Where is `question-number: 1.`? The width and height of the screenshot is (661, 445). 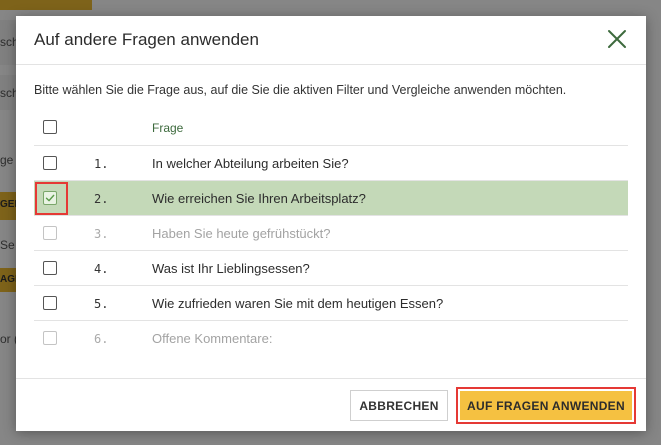 question-number: 1. is located at coordinates (101, 164).